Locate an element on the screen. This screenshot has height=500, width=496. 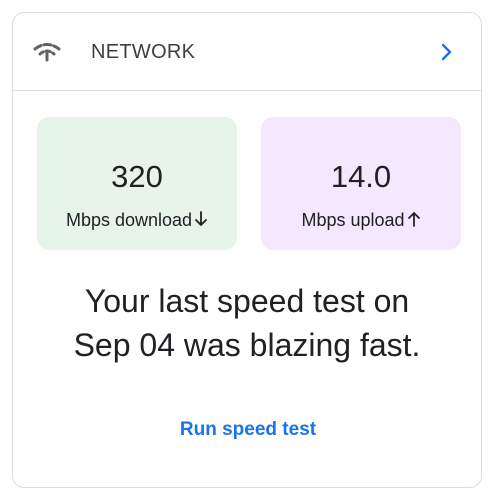
download-label-row: Mbps download is located at coordinates (137, 220).